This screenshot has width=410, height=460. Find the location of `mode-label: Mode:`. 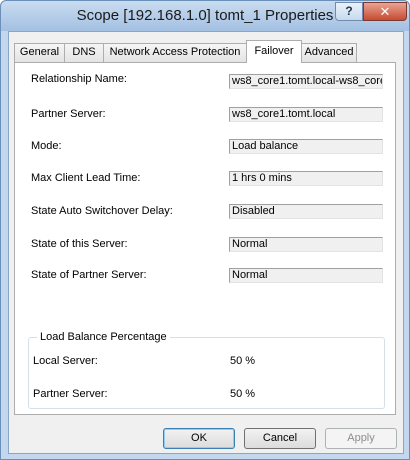

mode-label: Mode: is located at coordinates (46, 146).